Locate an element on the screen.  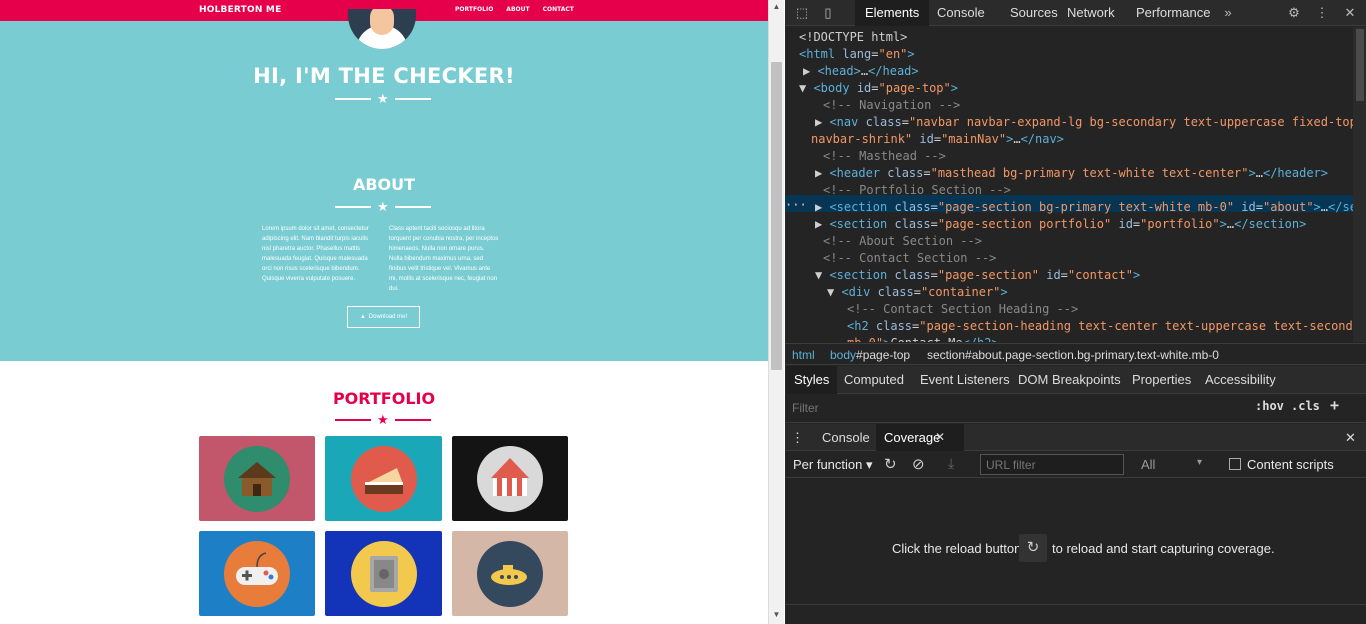
portfolio-item-cabin is located at coordinates (257, 478).